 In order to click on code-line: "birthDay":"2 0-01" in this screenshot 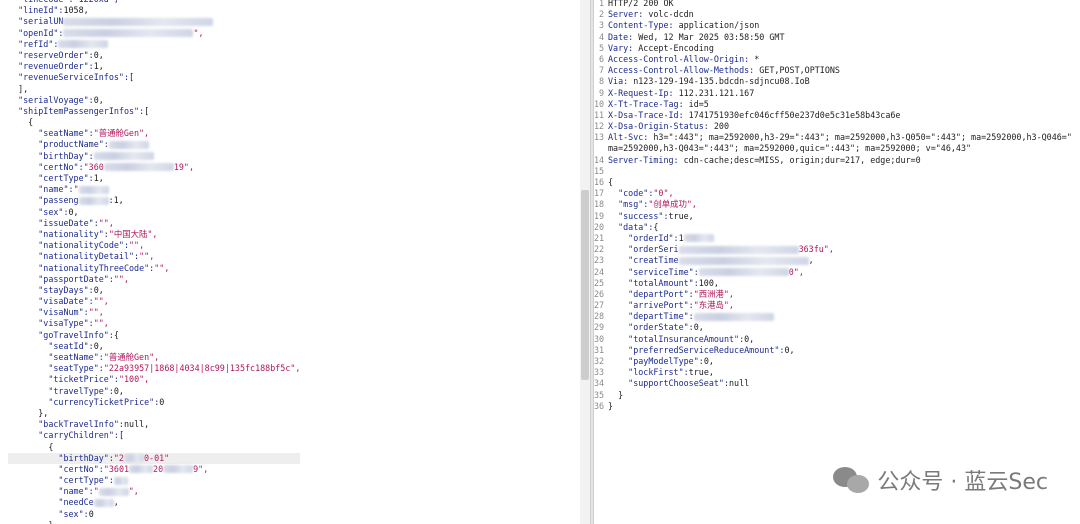, I will do `click(154, 458)`.